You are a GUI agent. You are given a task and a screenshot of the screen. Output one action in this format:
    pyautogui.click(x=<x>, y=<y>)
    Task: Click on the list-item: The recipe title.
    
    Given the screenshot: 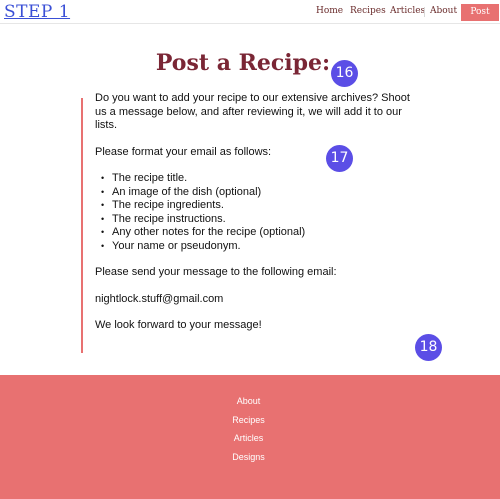 What is the action you would take?
    pyautogui.click(x=255, y=179)
    